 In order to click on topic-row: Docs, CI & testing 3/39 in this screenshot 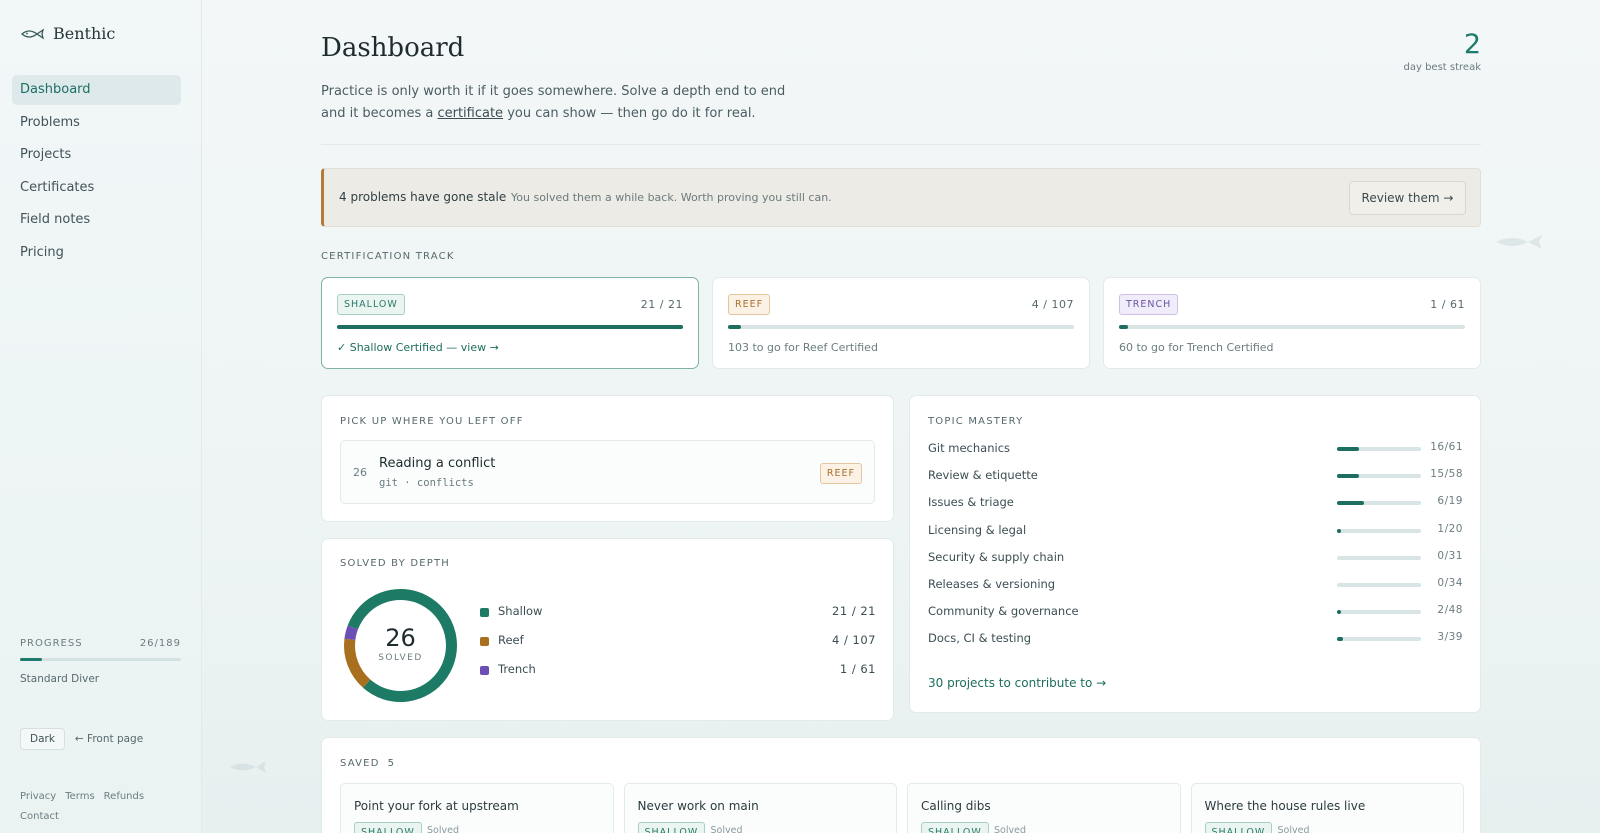, I will do `click(1195, 644)`.